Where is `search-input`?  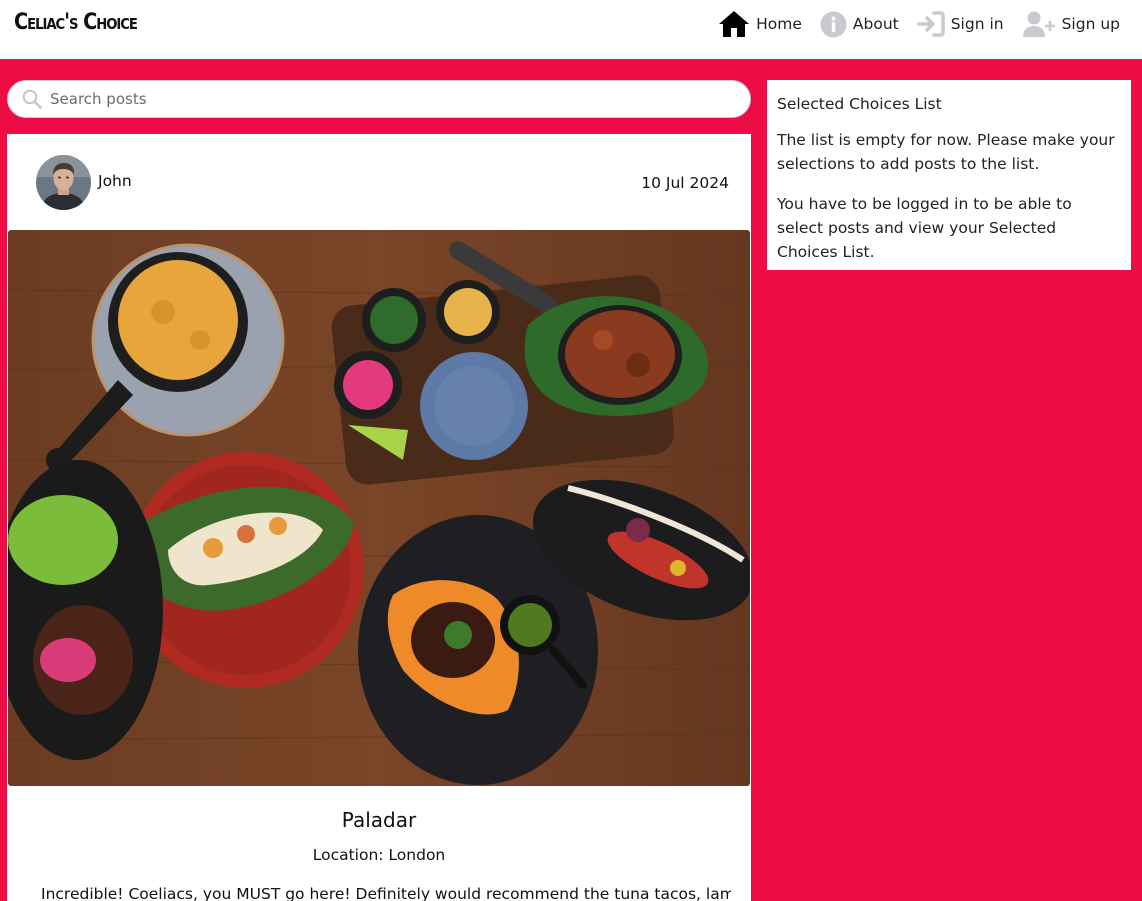 search-input is located at coordinates (390, 99).